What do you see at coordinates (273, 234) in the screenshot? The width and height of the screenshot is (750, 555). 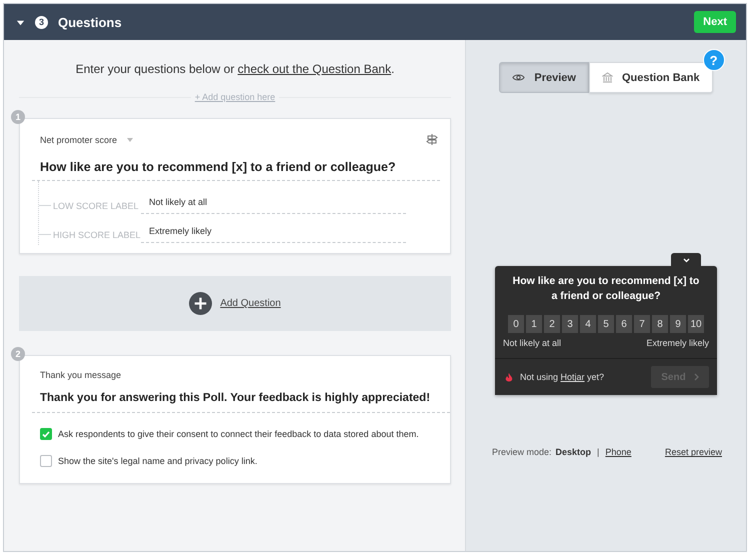 I see `score-label-field: Extremely likely` at bounding box center [273, 234].